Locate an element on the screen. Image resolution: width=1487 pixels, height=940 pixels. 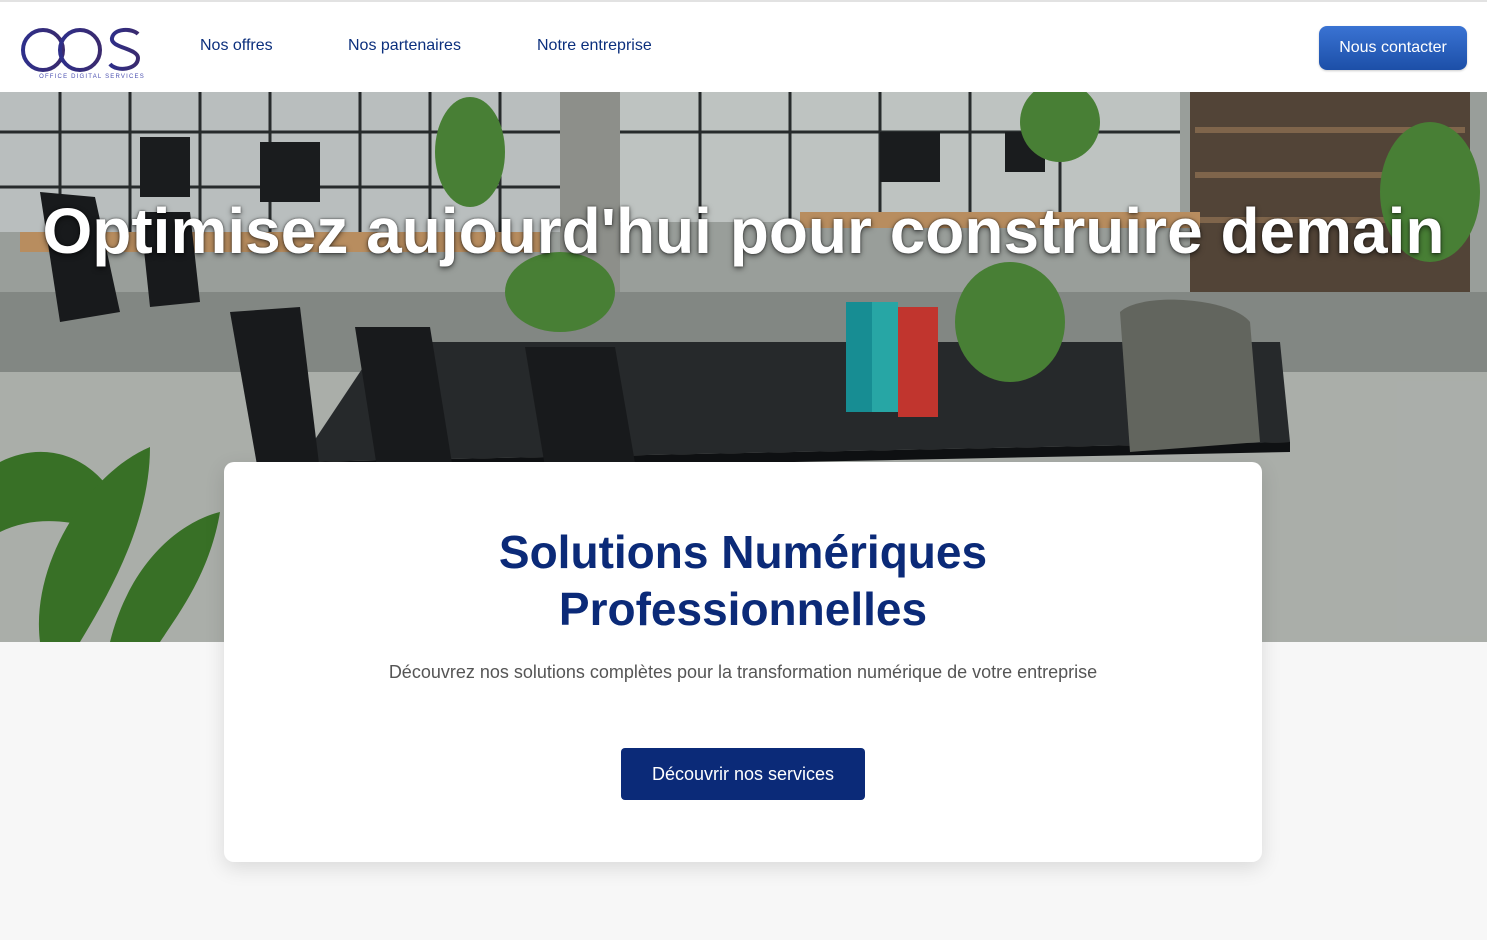
card-title-line2: Professionnelles is located at coordinates (743, 609).